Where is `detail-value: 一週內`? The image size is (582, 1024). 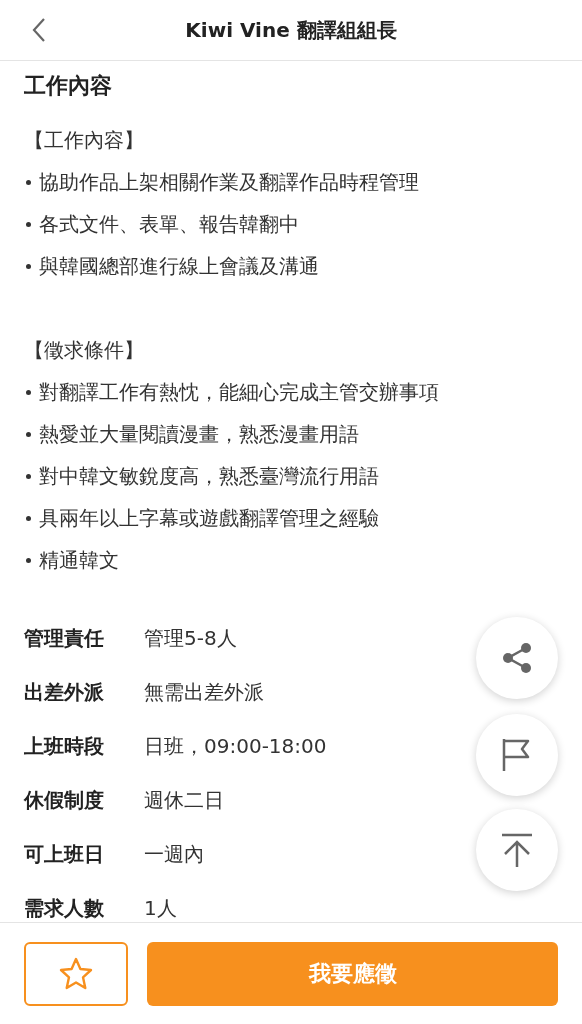
detail-value: 一週內 is located at coordinates (174, 854).